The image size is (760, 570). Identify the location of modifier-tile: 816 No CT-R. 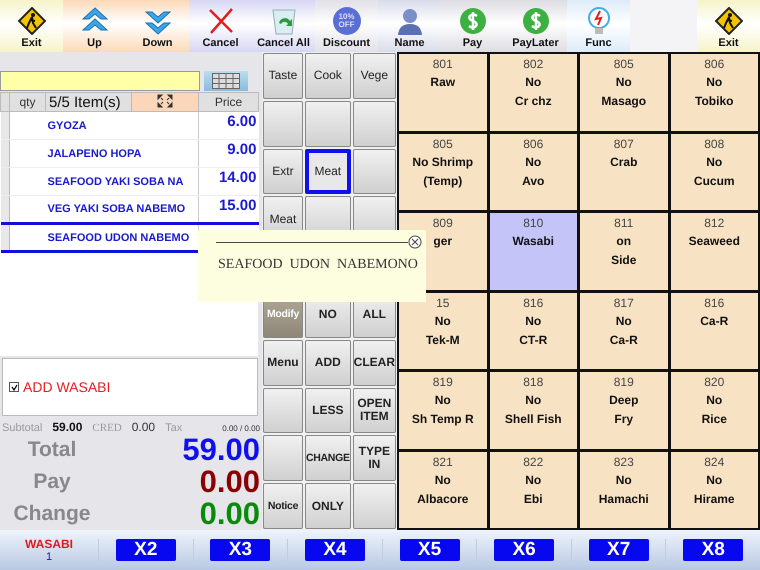
(533, 330).